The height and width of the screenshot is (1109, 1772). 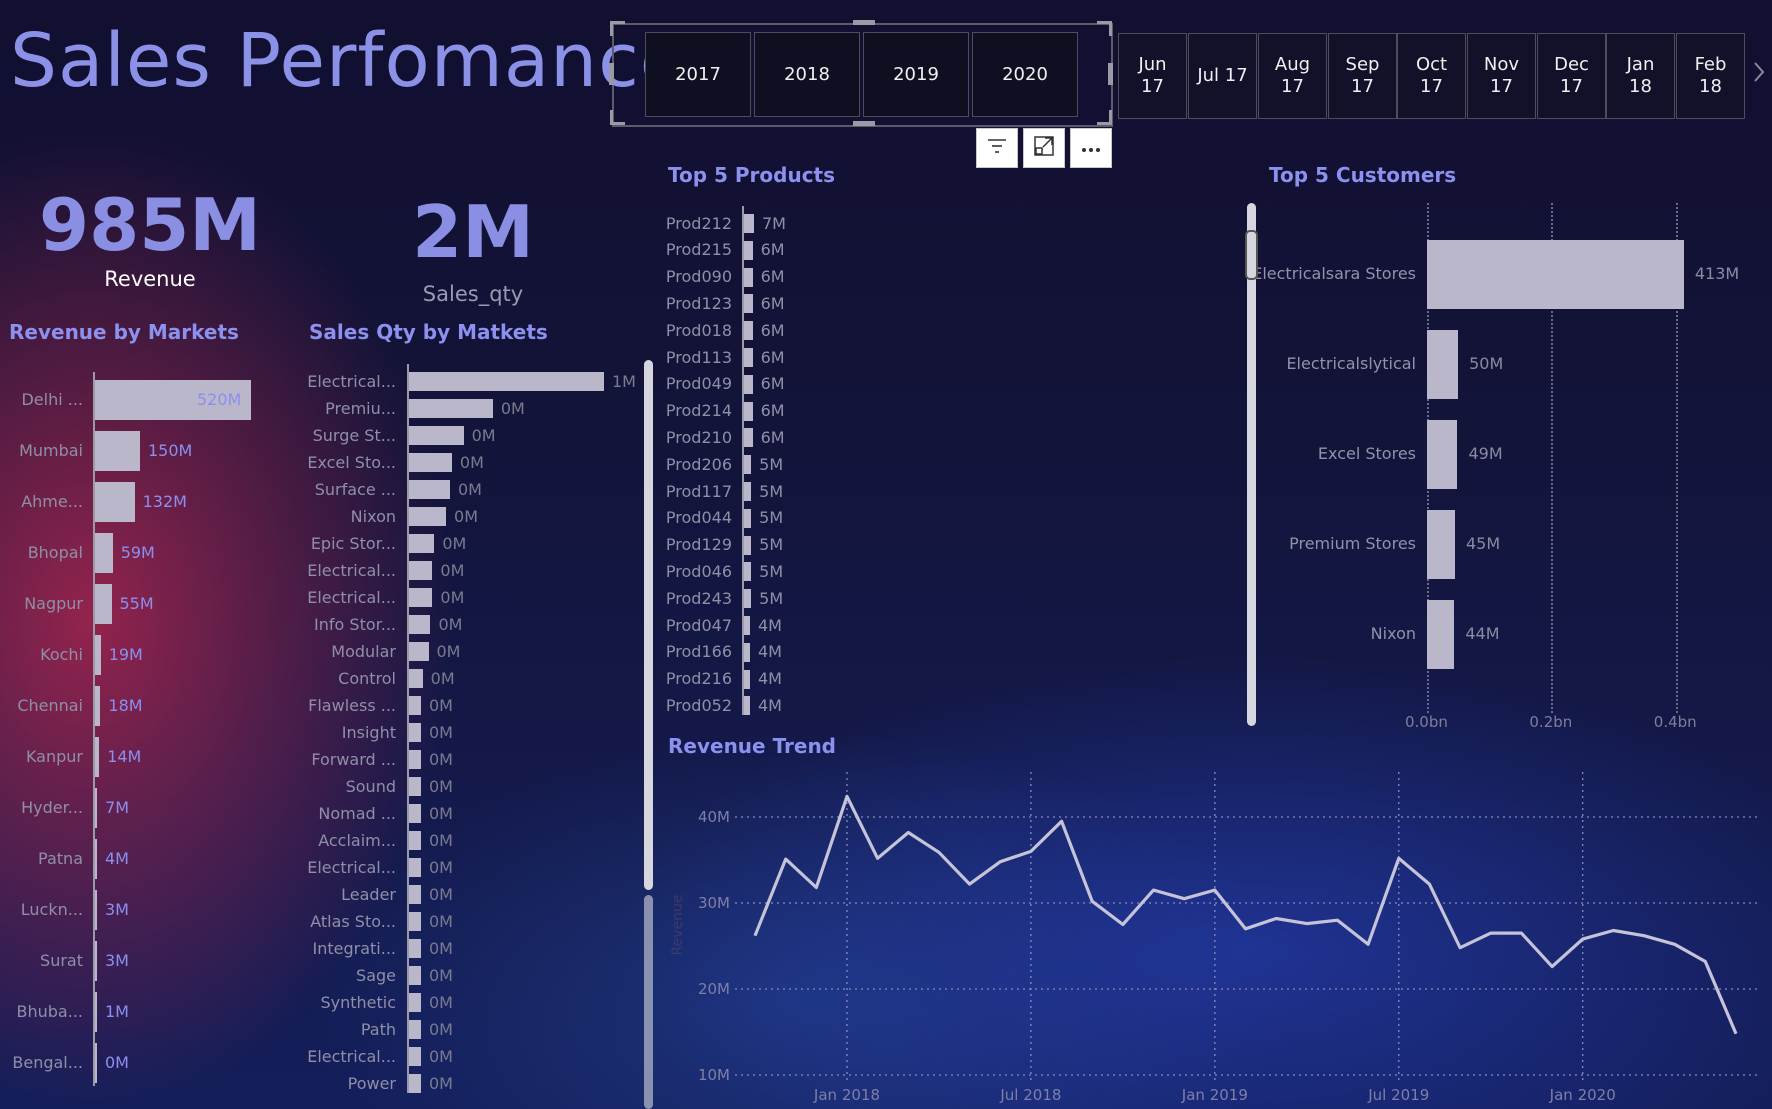 I want to click on revenue-market-label: Patna, so click(x=60, y=858).